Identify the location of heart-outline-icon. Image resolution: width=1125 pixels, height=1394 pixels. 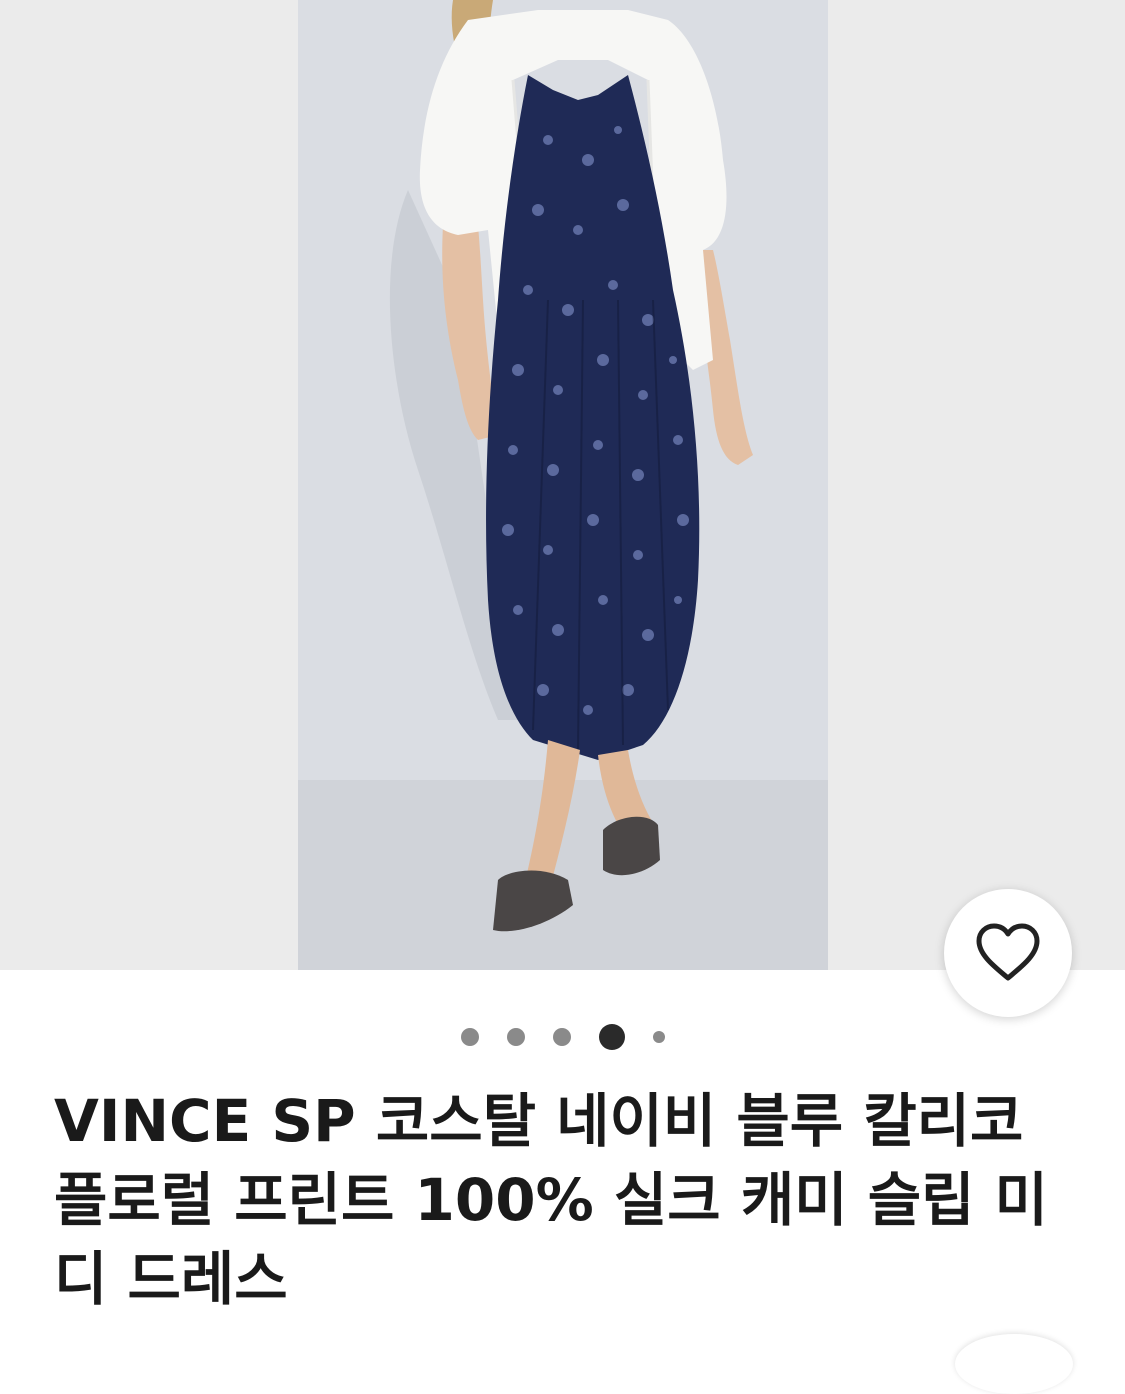
(1008, 952).